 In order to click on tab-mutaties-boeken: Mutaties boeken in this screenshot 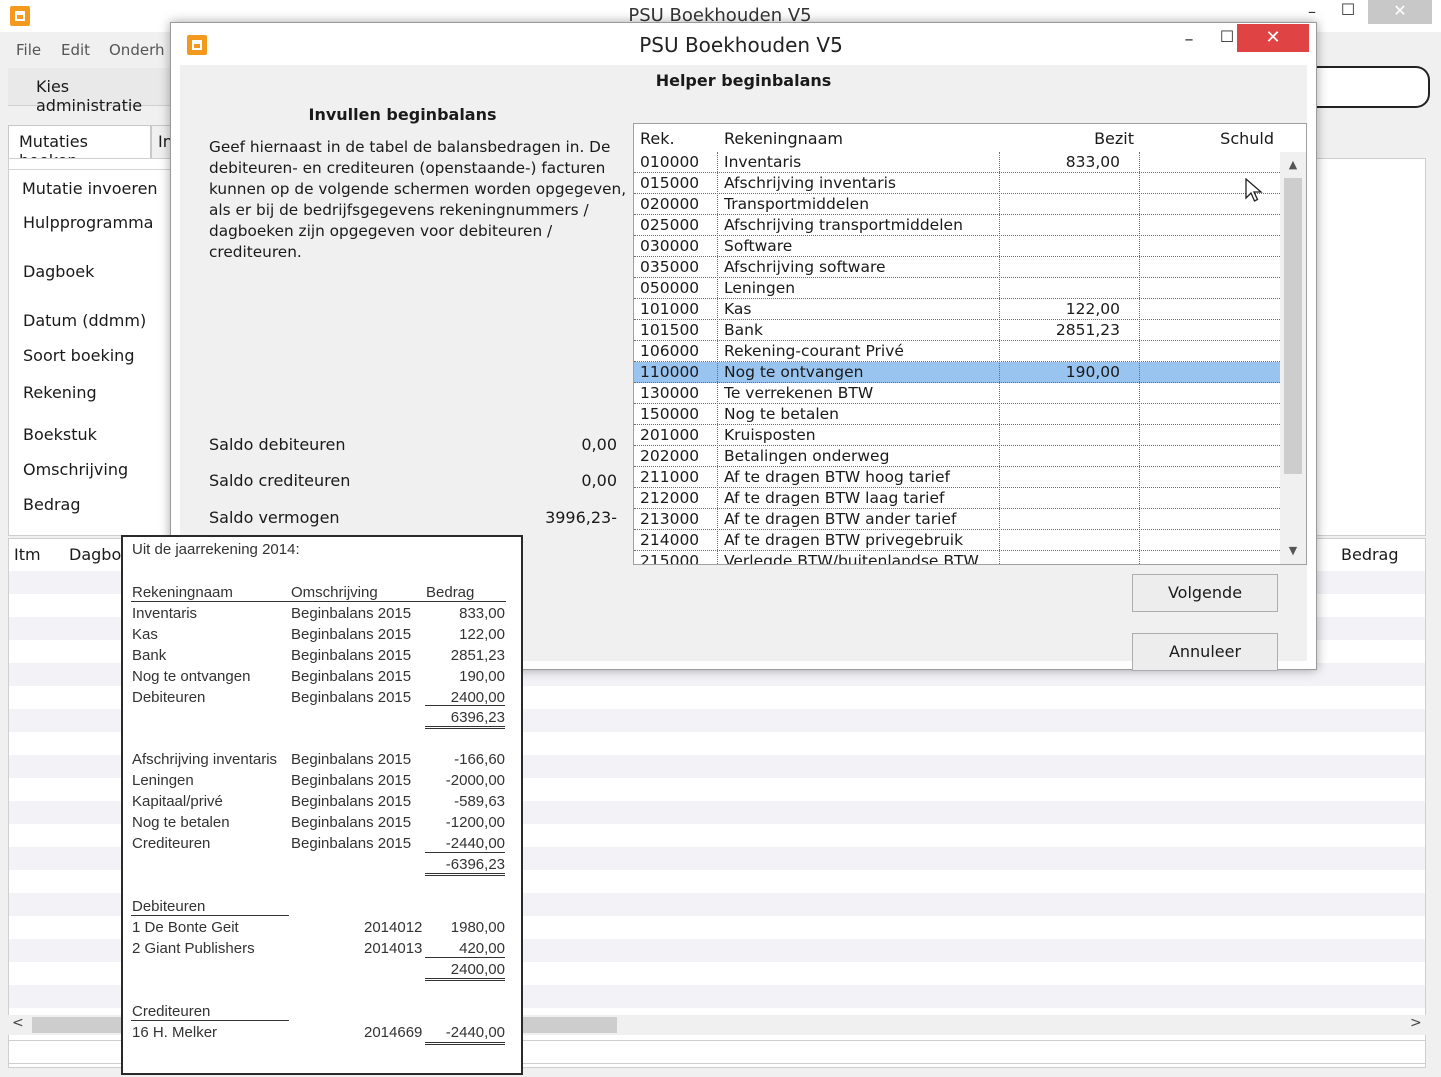, I will do `click(79, 147)`.